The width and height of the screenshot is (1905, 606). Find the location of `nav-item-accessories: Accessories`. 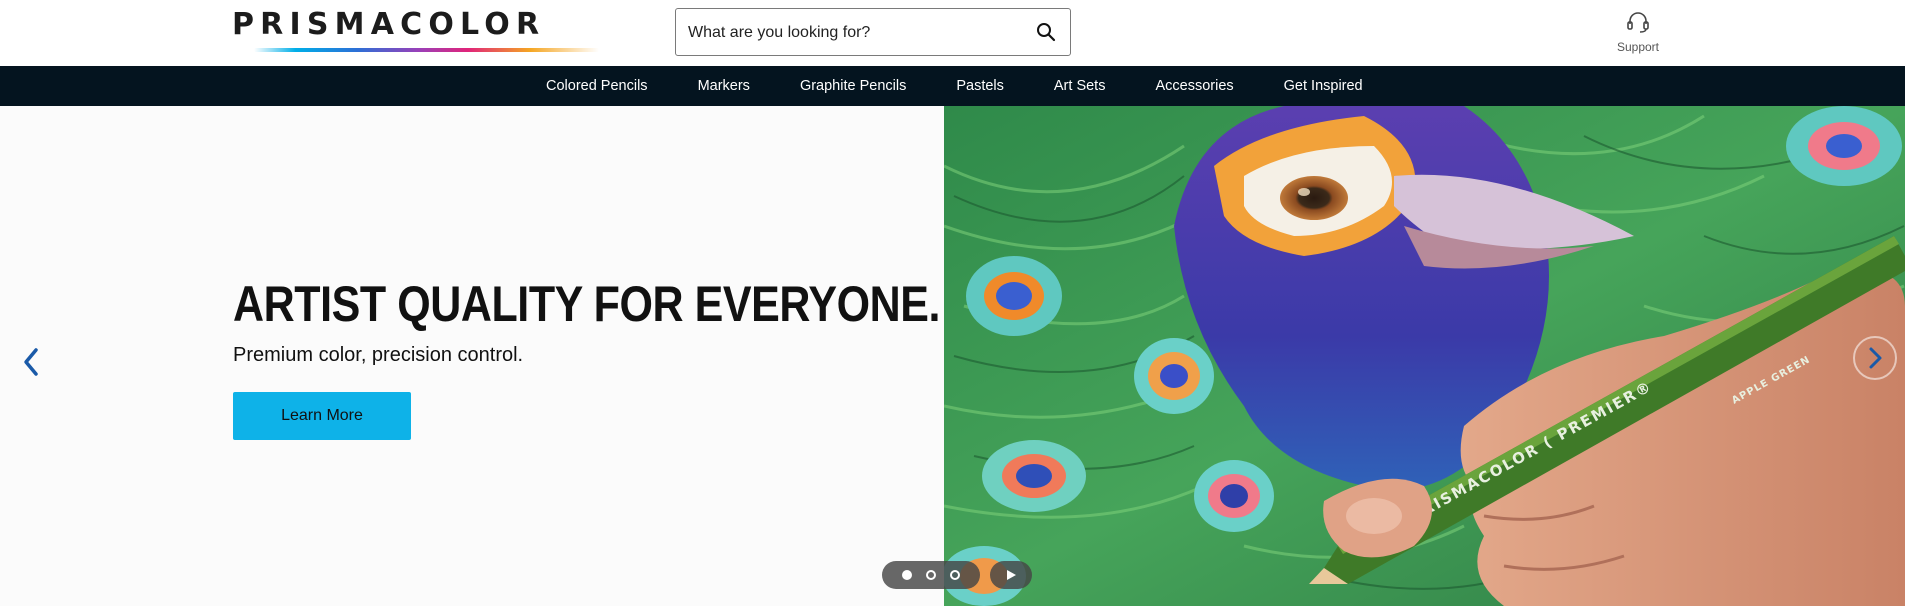

nav-item-accessories: Accessories is located at coordinates (1194, 86).